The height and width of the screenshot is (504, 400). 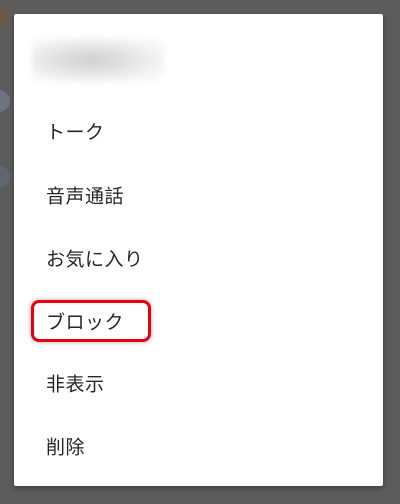 What do you see at coordinates (85, 196) in the screenshot?
I see `menu-item-label: 音声通話` at bounding box center [85, 196].